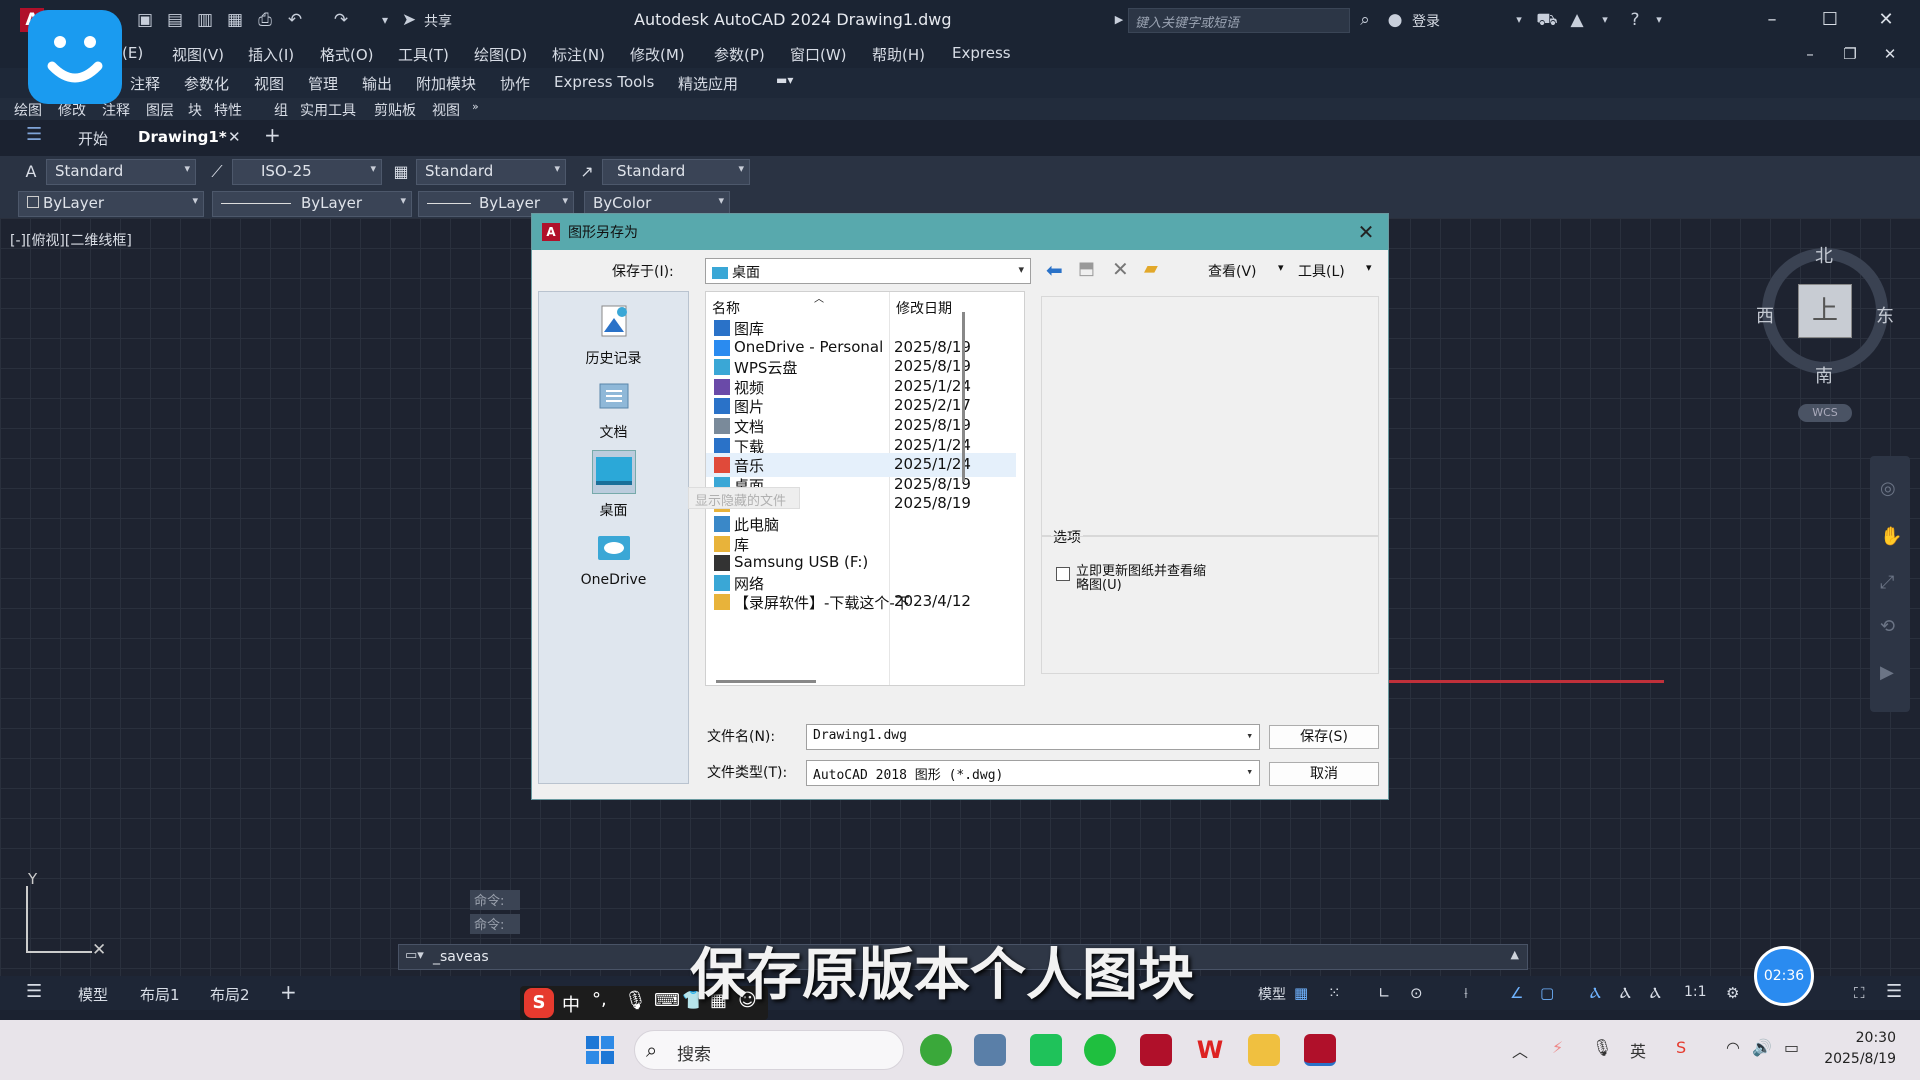 The width and height of the screenshot is (1920, 1080). I want to click on annotation-visibility-icon: Ⲁ, so click(1595, 993).